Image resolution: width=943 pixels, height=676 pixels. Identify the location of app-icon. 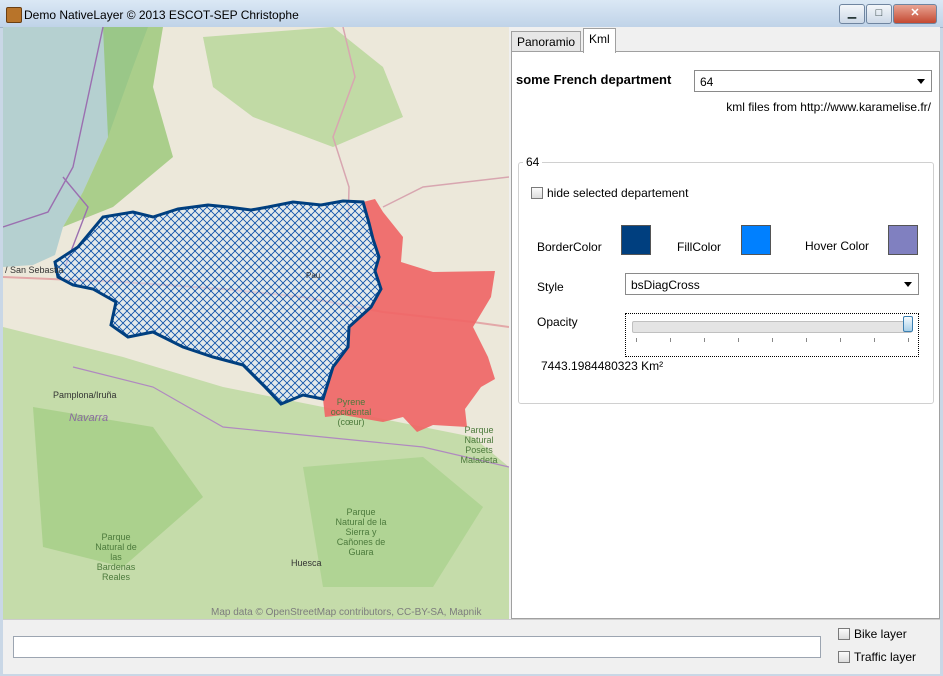
(14, 15).